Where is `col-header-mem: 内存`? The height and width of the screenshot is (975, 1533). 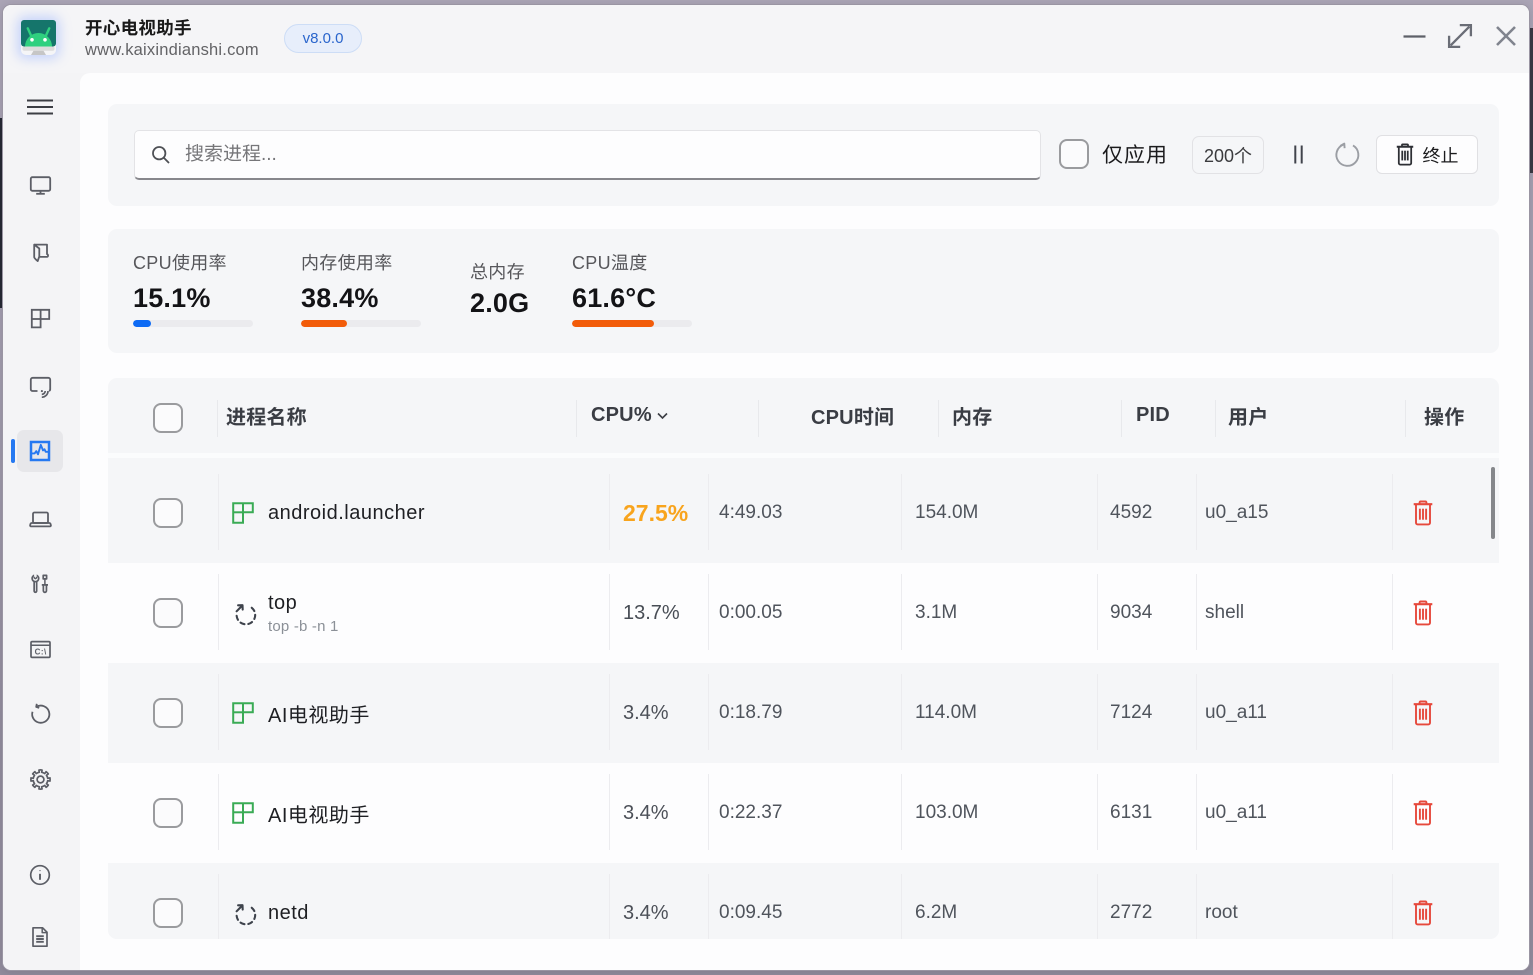 col-header-mem: 内存 is located at coordinates (972, 415).